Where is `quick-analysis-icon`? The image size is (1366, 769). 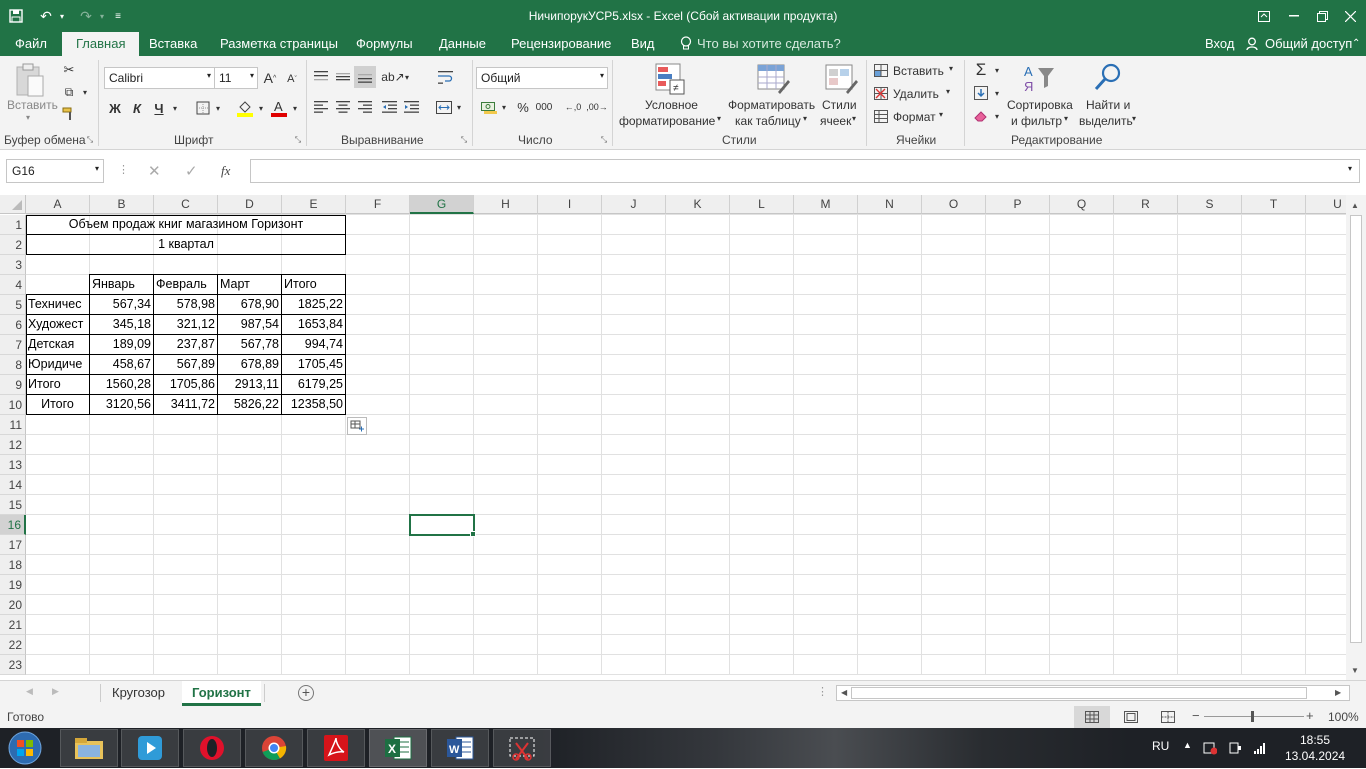 quick-analysis-icon is located at coordinates (357, 426).